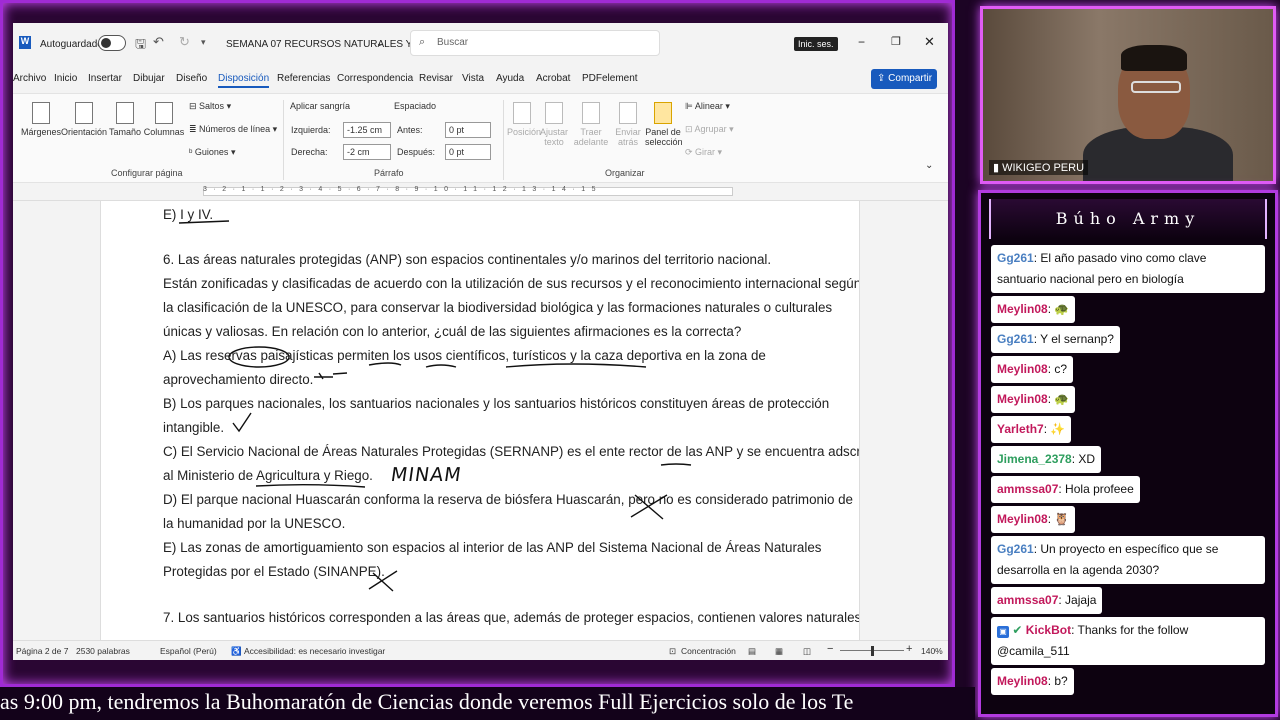  Describe the element at coordinates (553, 78) in the screenshot. I see `tab-acrobat: Acrobat` at that location.